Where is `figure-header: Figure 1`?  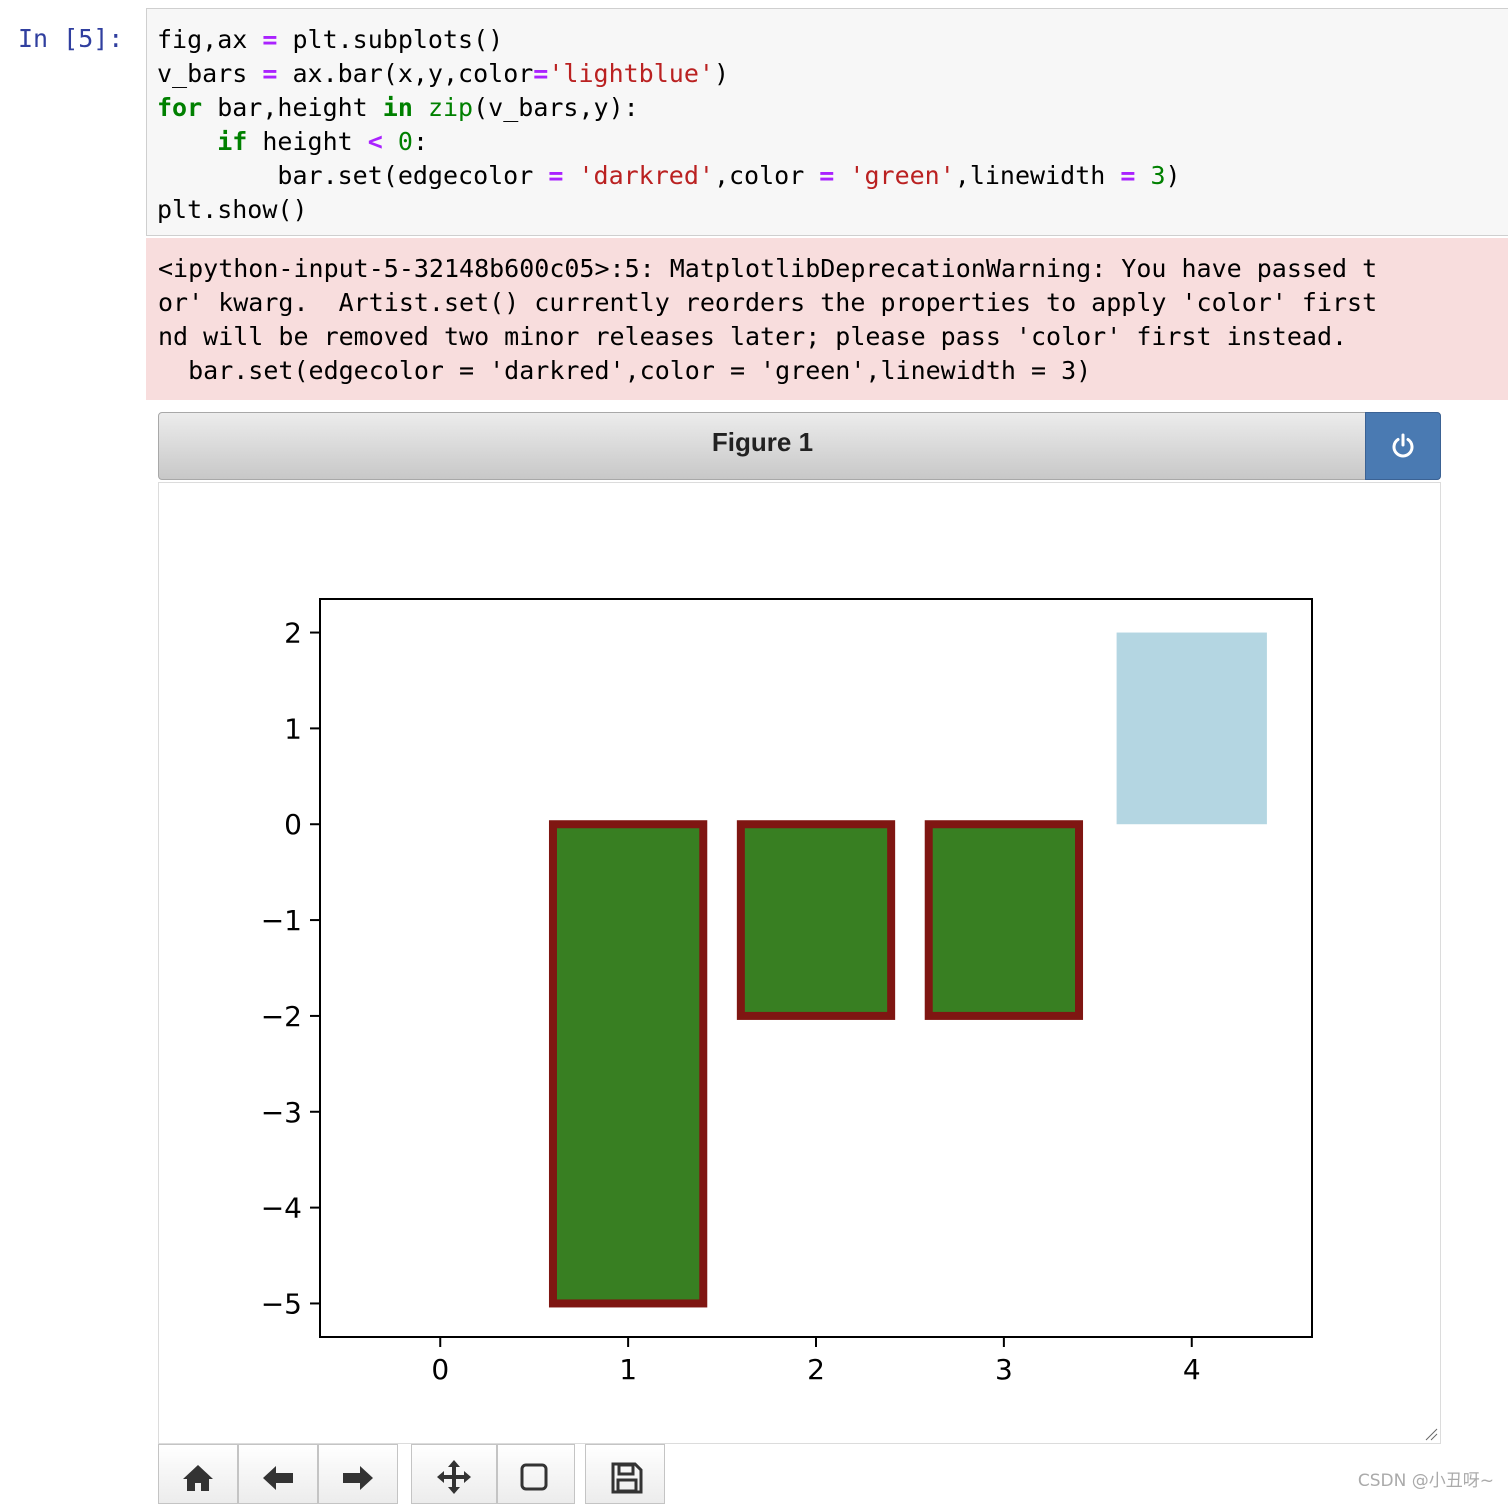
figure-header: Figure 1 is located at coordinates (799, 446).